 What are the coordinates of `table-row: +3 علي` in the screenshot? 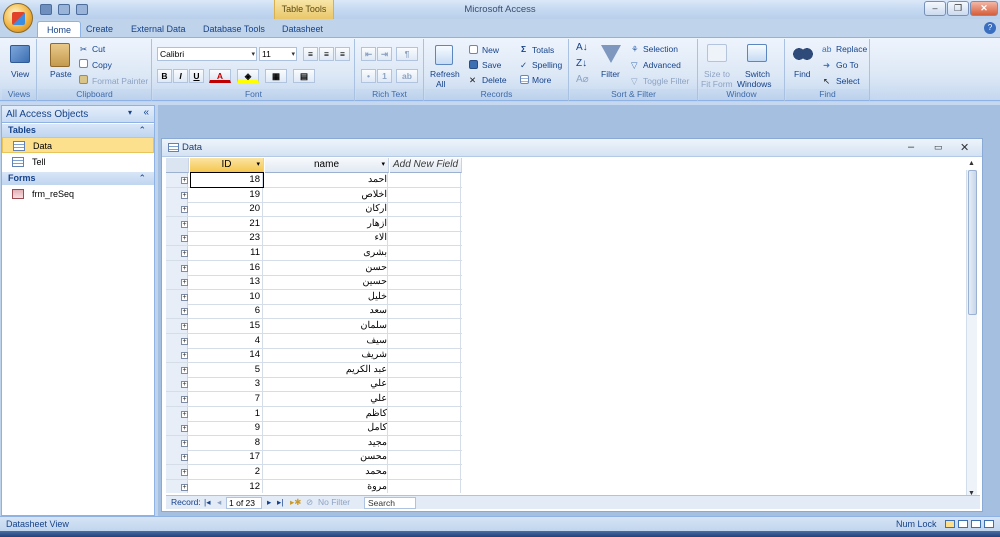 It's located at (314, 385).